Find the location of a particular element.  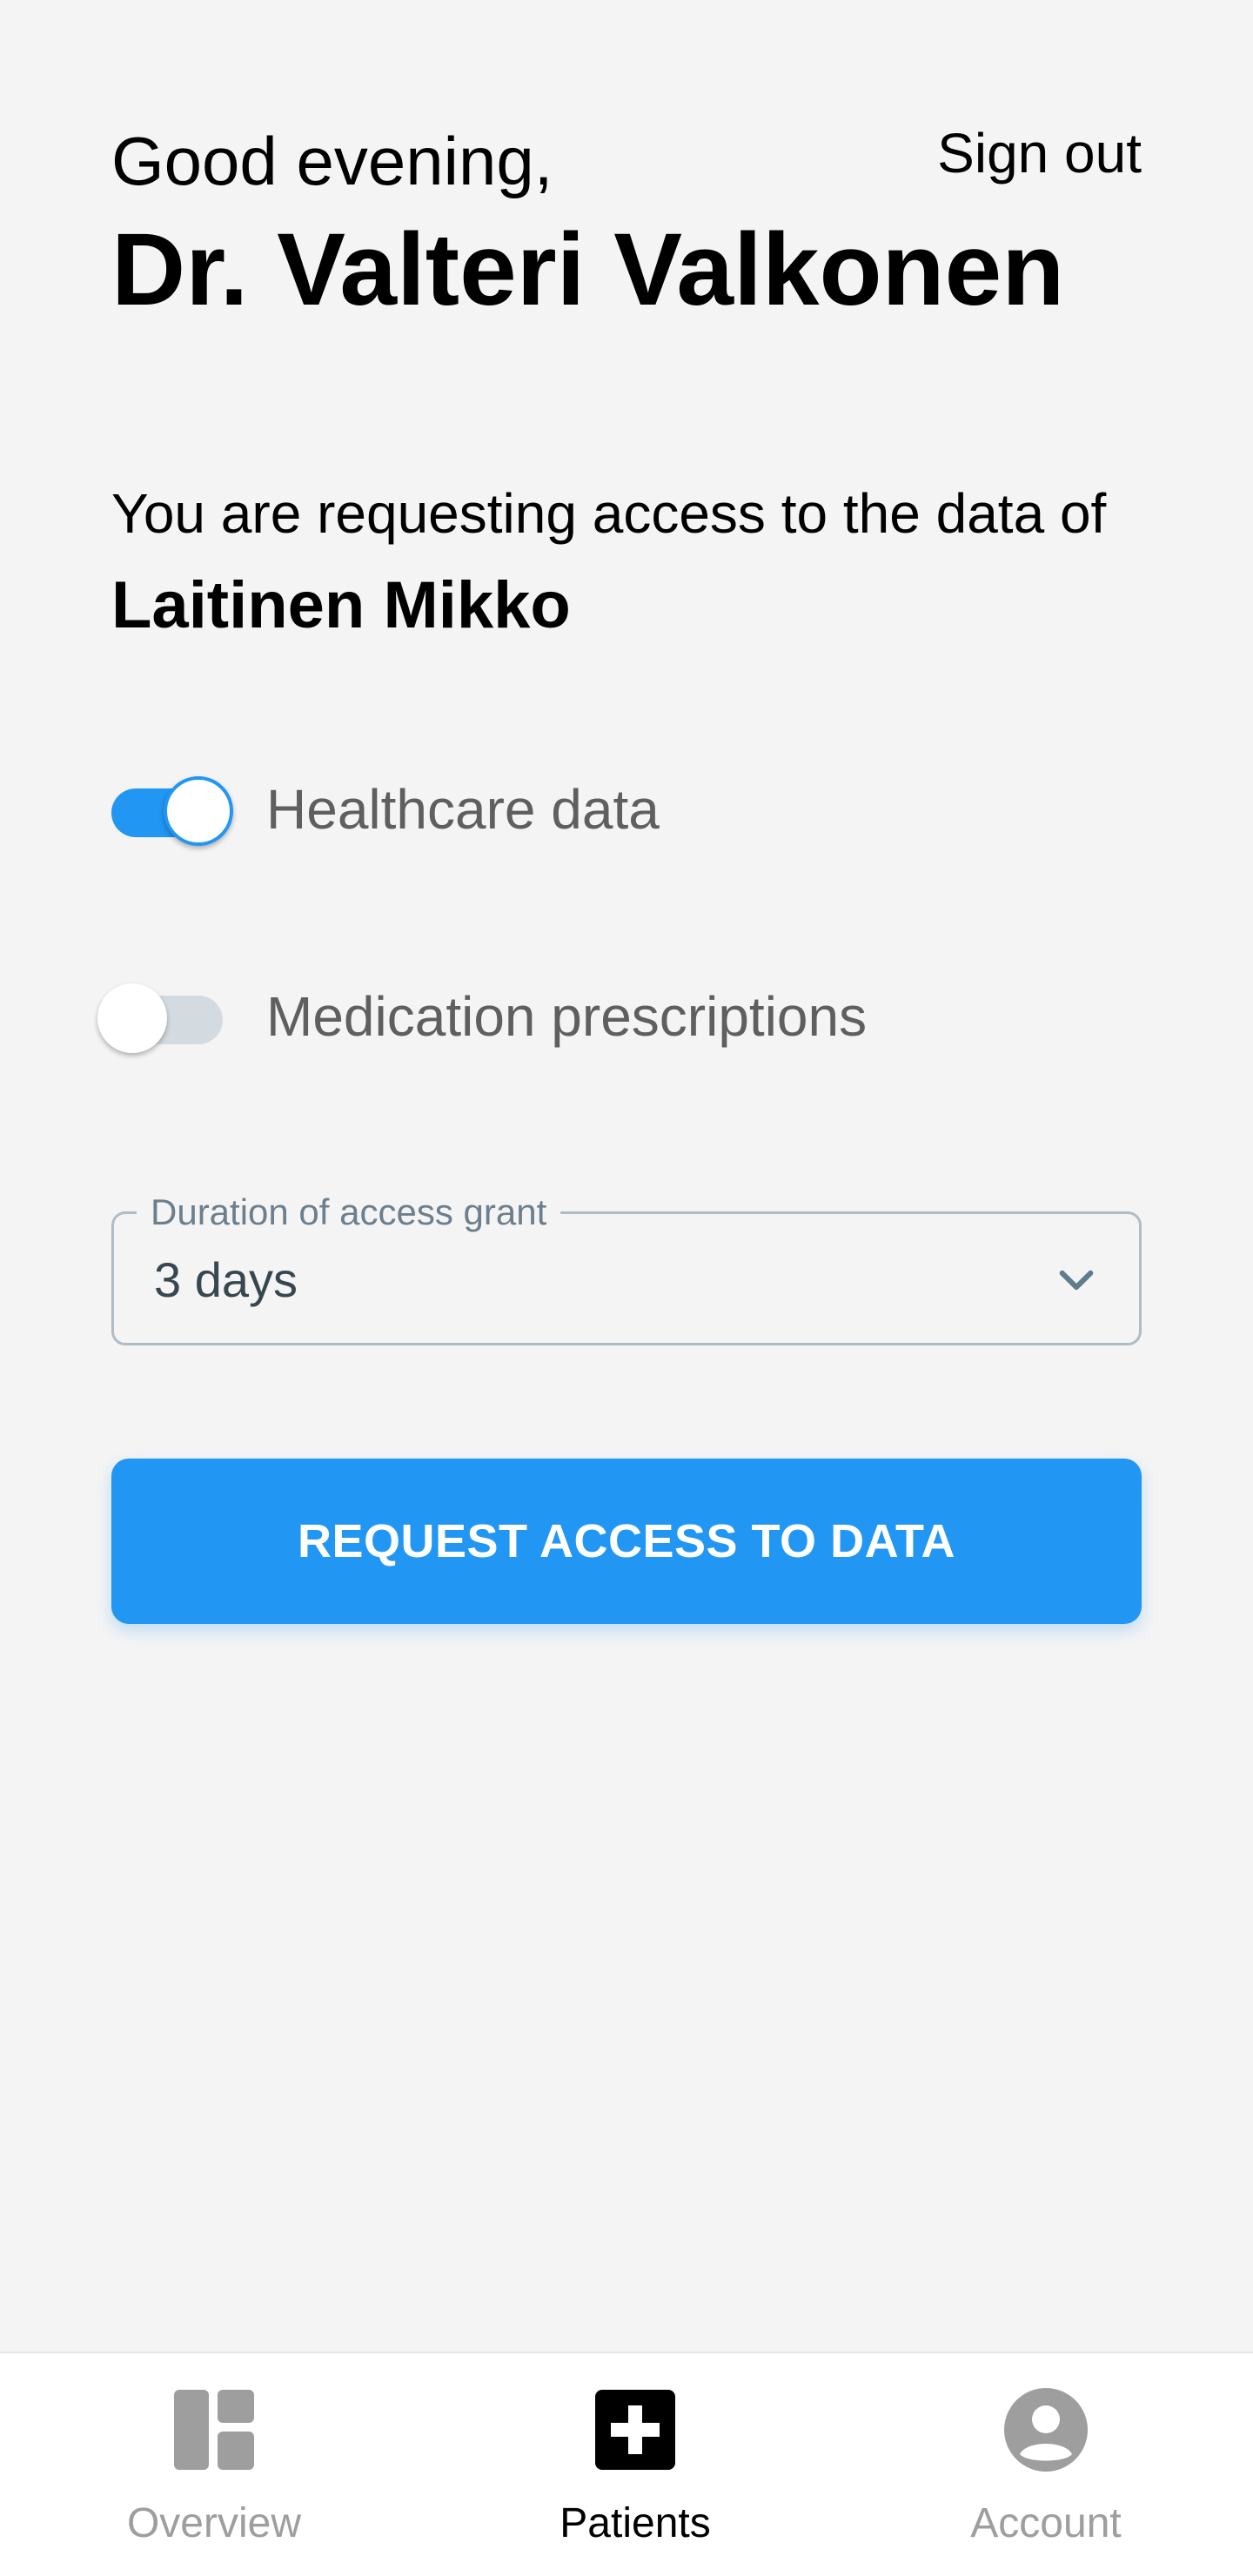

dashboard-icon is located at coordinates (214, 2430).